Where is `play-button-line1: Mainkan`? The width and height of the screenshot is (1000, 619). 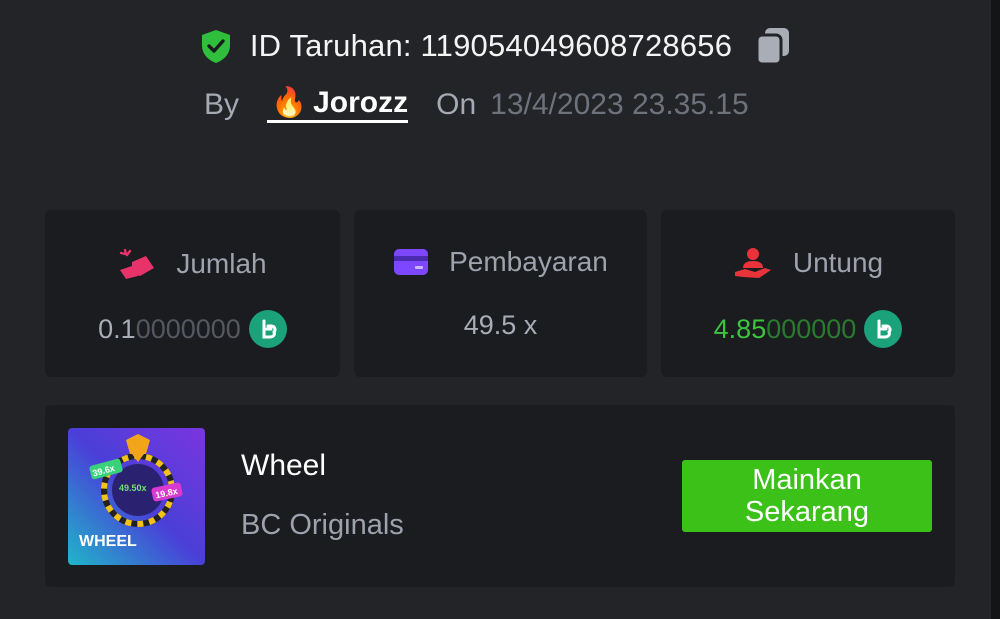 play-button-line1: Mainkan is located at coordinates (807, 480).